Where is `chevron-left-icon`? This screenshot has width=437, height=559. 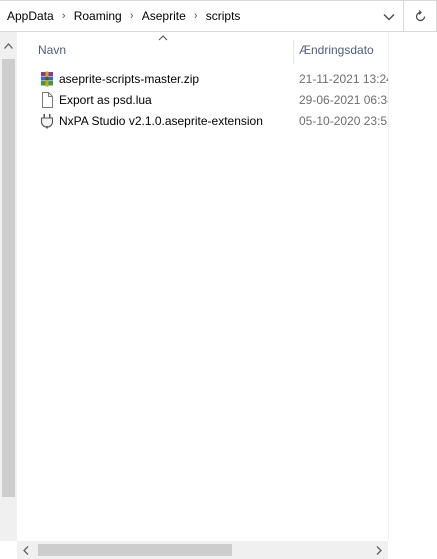
chevron-left-icon is located at coordinates (26, 550).